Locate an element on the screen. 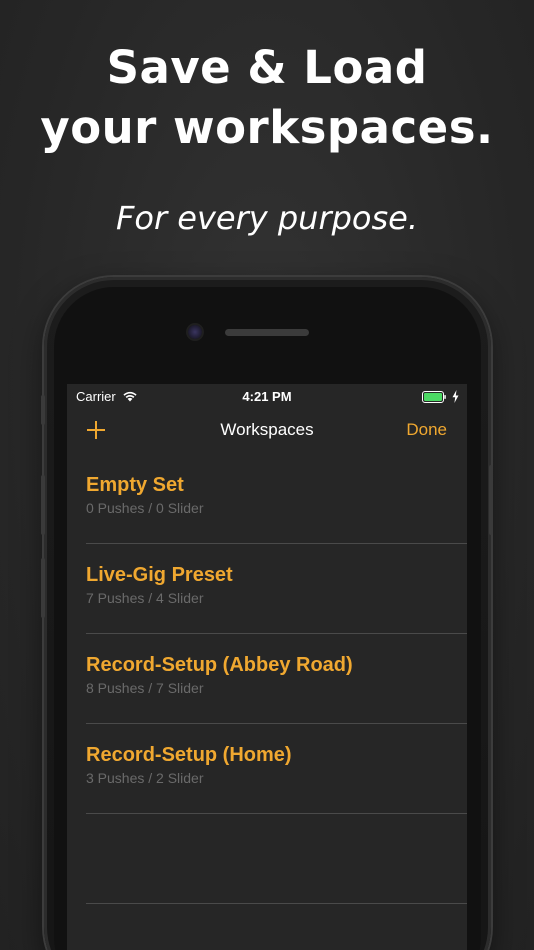  phone-volume-up is located at coordinates (43, 505).